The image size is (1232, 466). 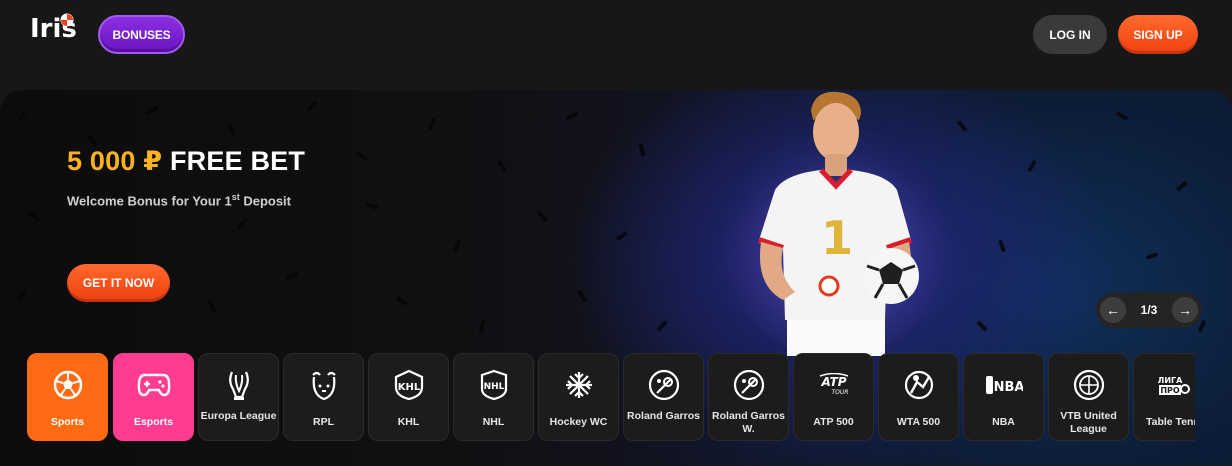 I want to click on bonus-amount: 5 000 ₽, so click(x=115, y=161).